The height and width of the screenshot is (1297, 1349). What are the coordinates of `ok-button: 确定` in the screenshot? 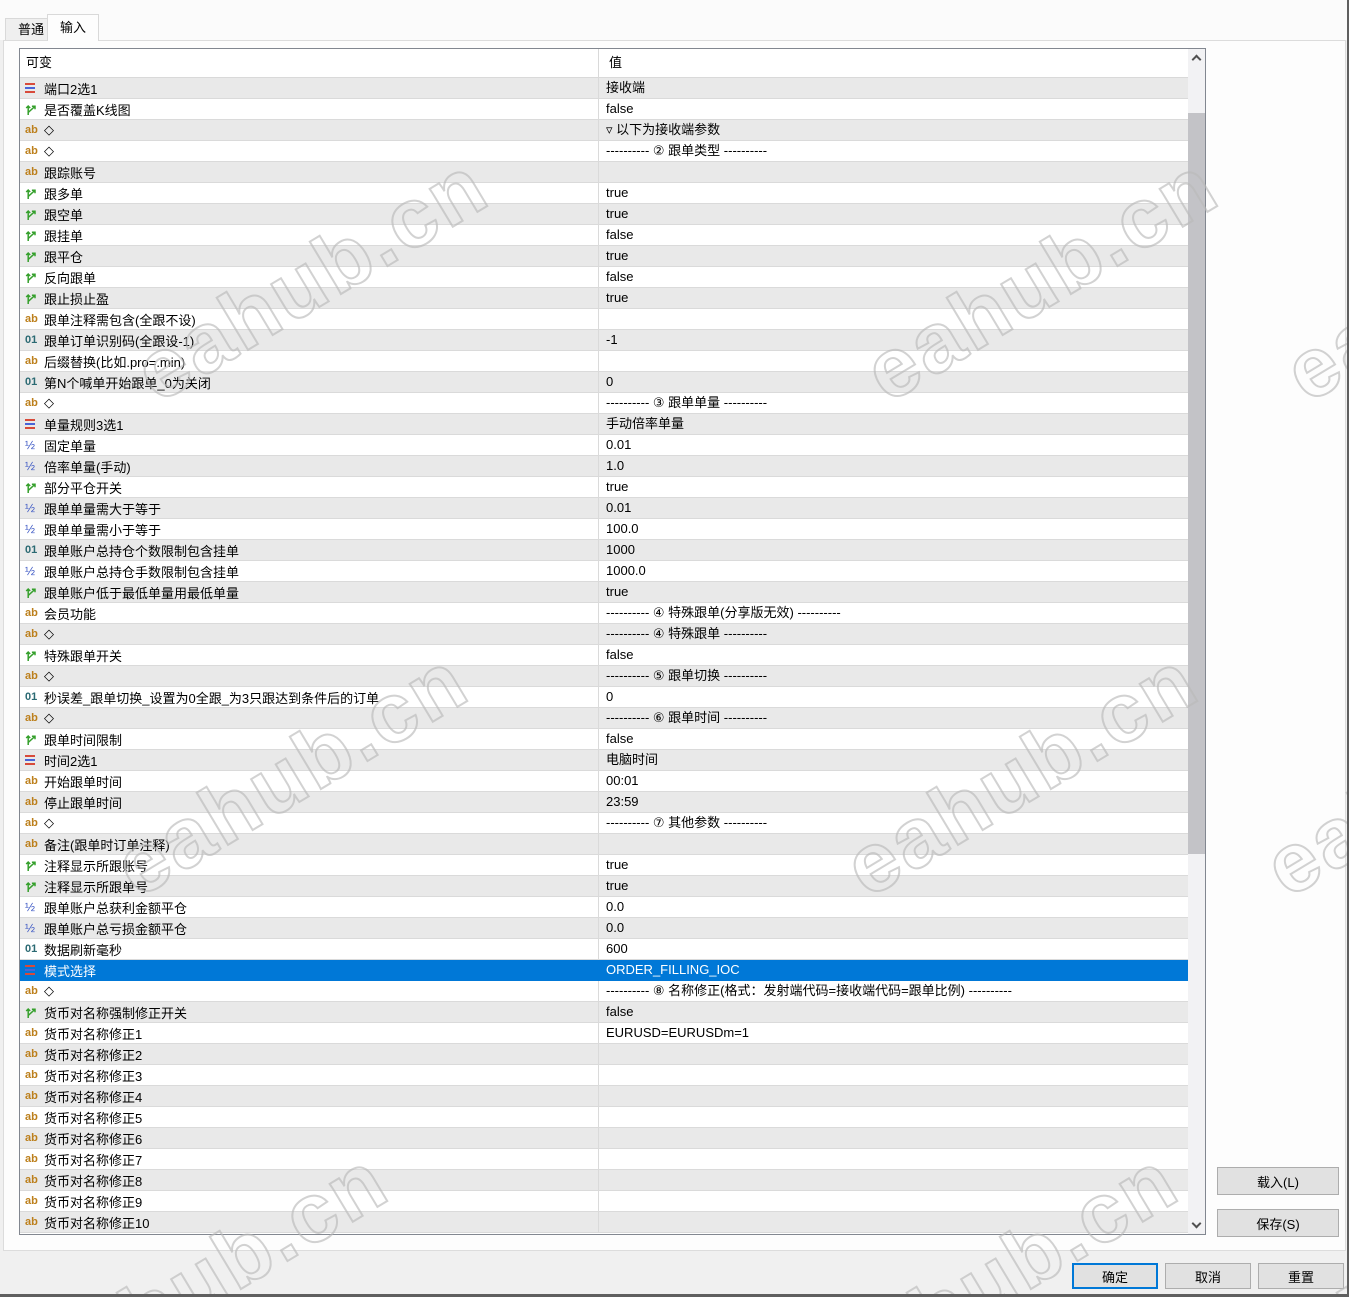 It's located at (1115, 1276).